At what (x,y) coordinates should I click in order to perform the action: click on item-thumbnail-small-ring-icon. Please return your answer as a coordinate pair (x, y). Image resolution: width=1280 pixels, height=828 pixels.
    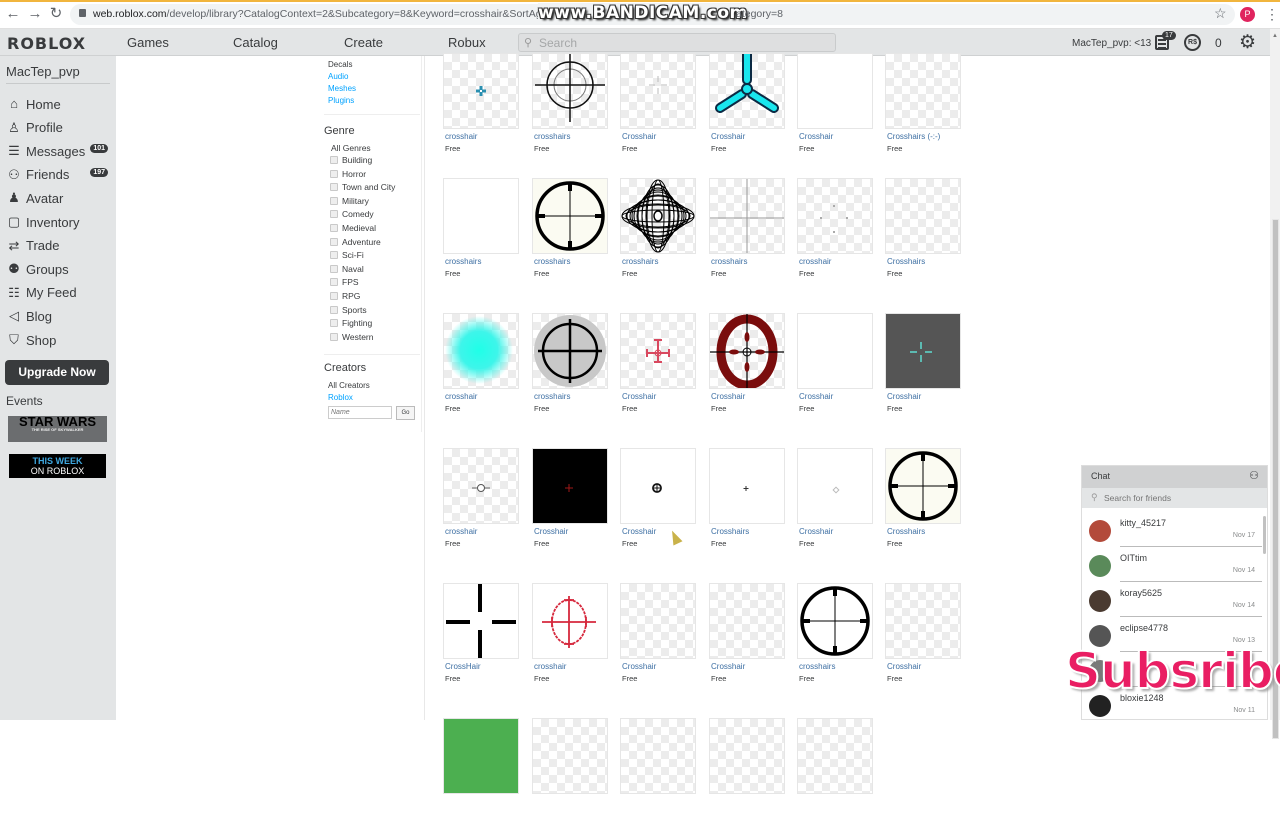
    Looking at the image, I should click on (481, 486).